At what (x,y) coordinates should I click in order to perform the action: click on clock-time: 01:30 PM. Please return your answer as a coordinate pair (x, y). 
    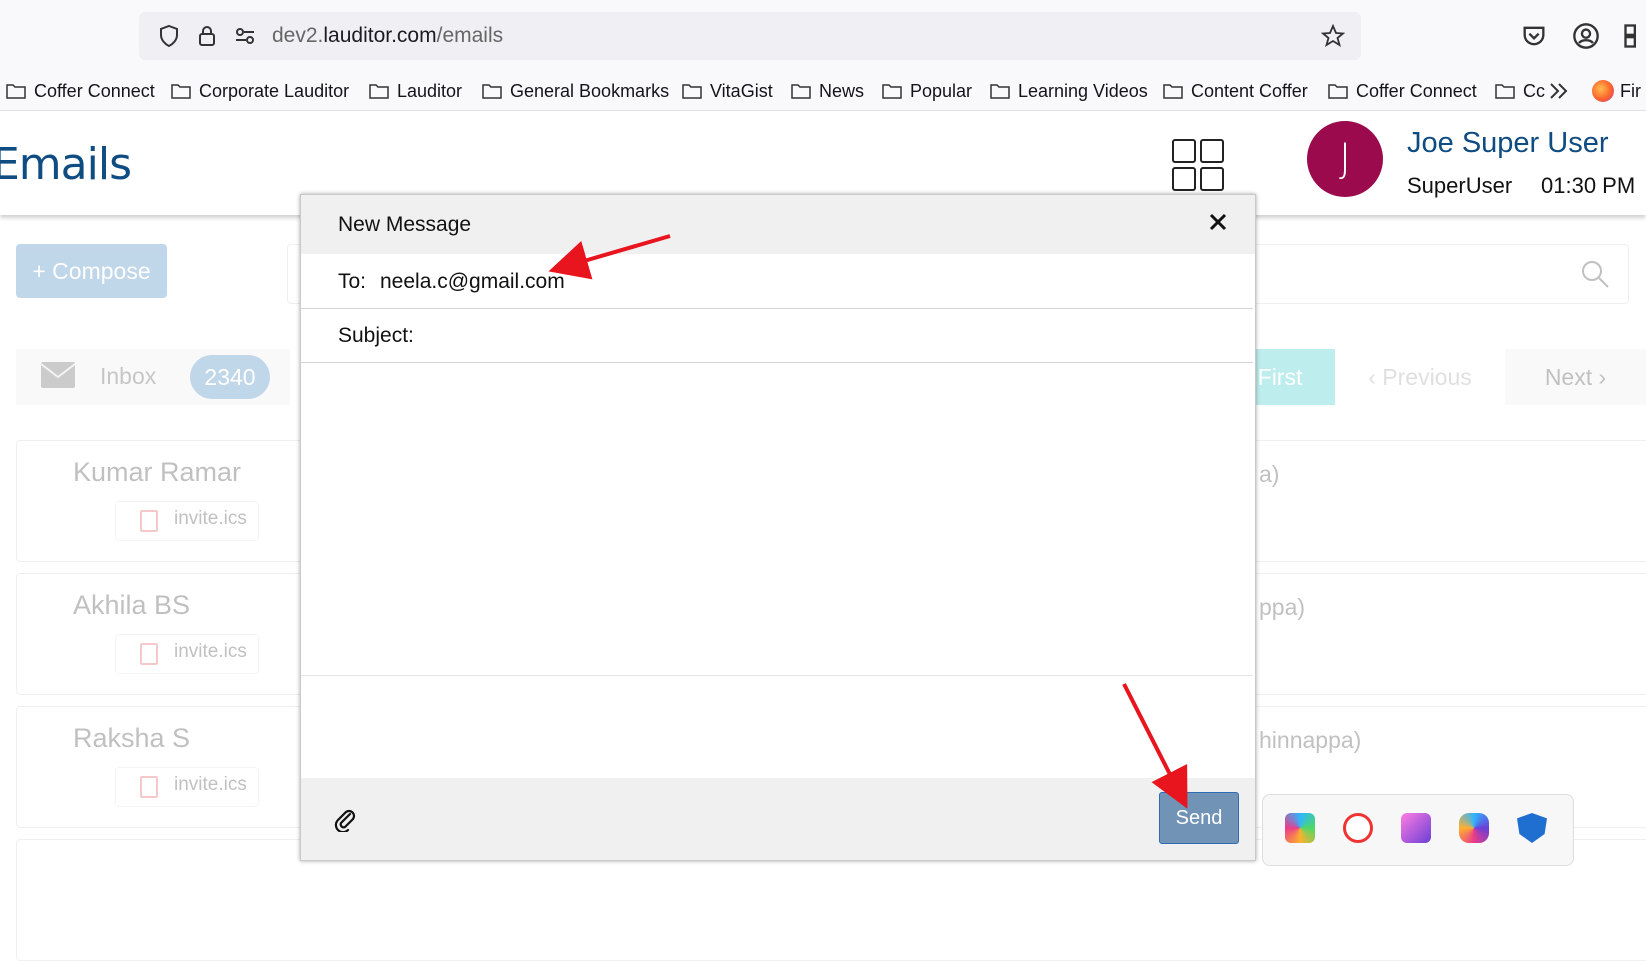
    Looking at the image, I should click on (1588, 185).